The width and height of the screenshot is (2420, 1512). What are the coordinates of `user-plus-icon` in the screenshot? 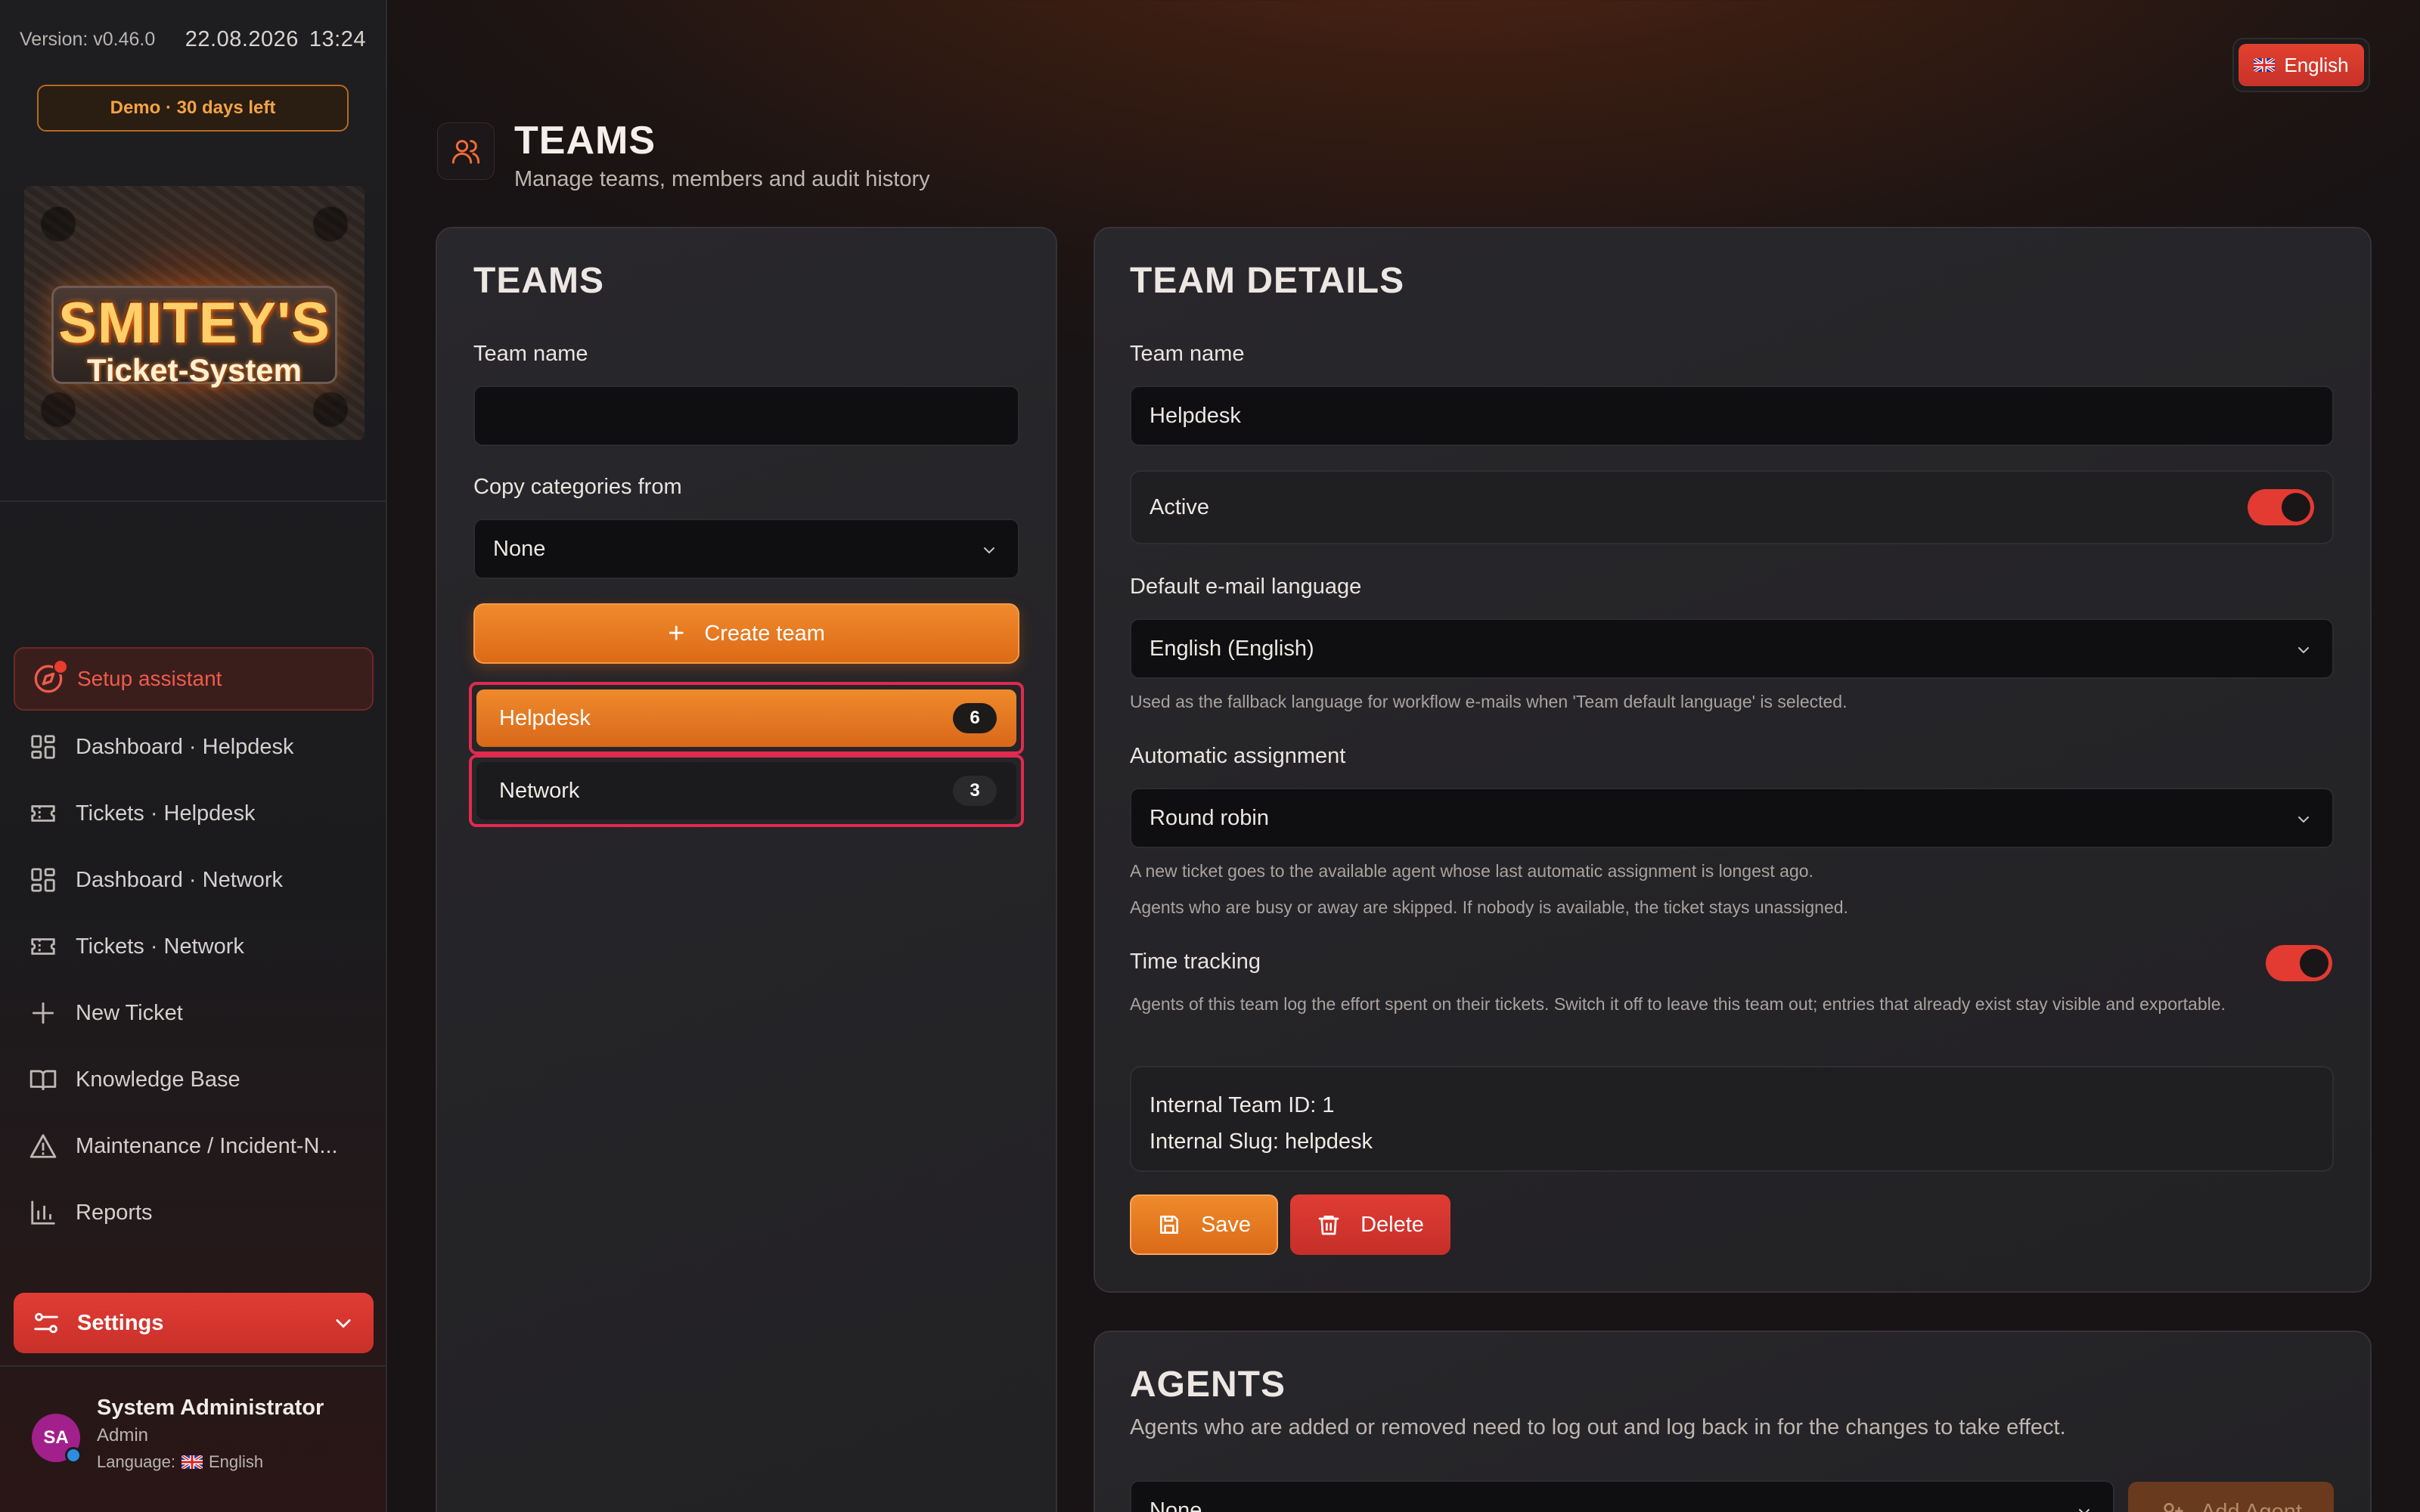 It's located at (2173, 1507).